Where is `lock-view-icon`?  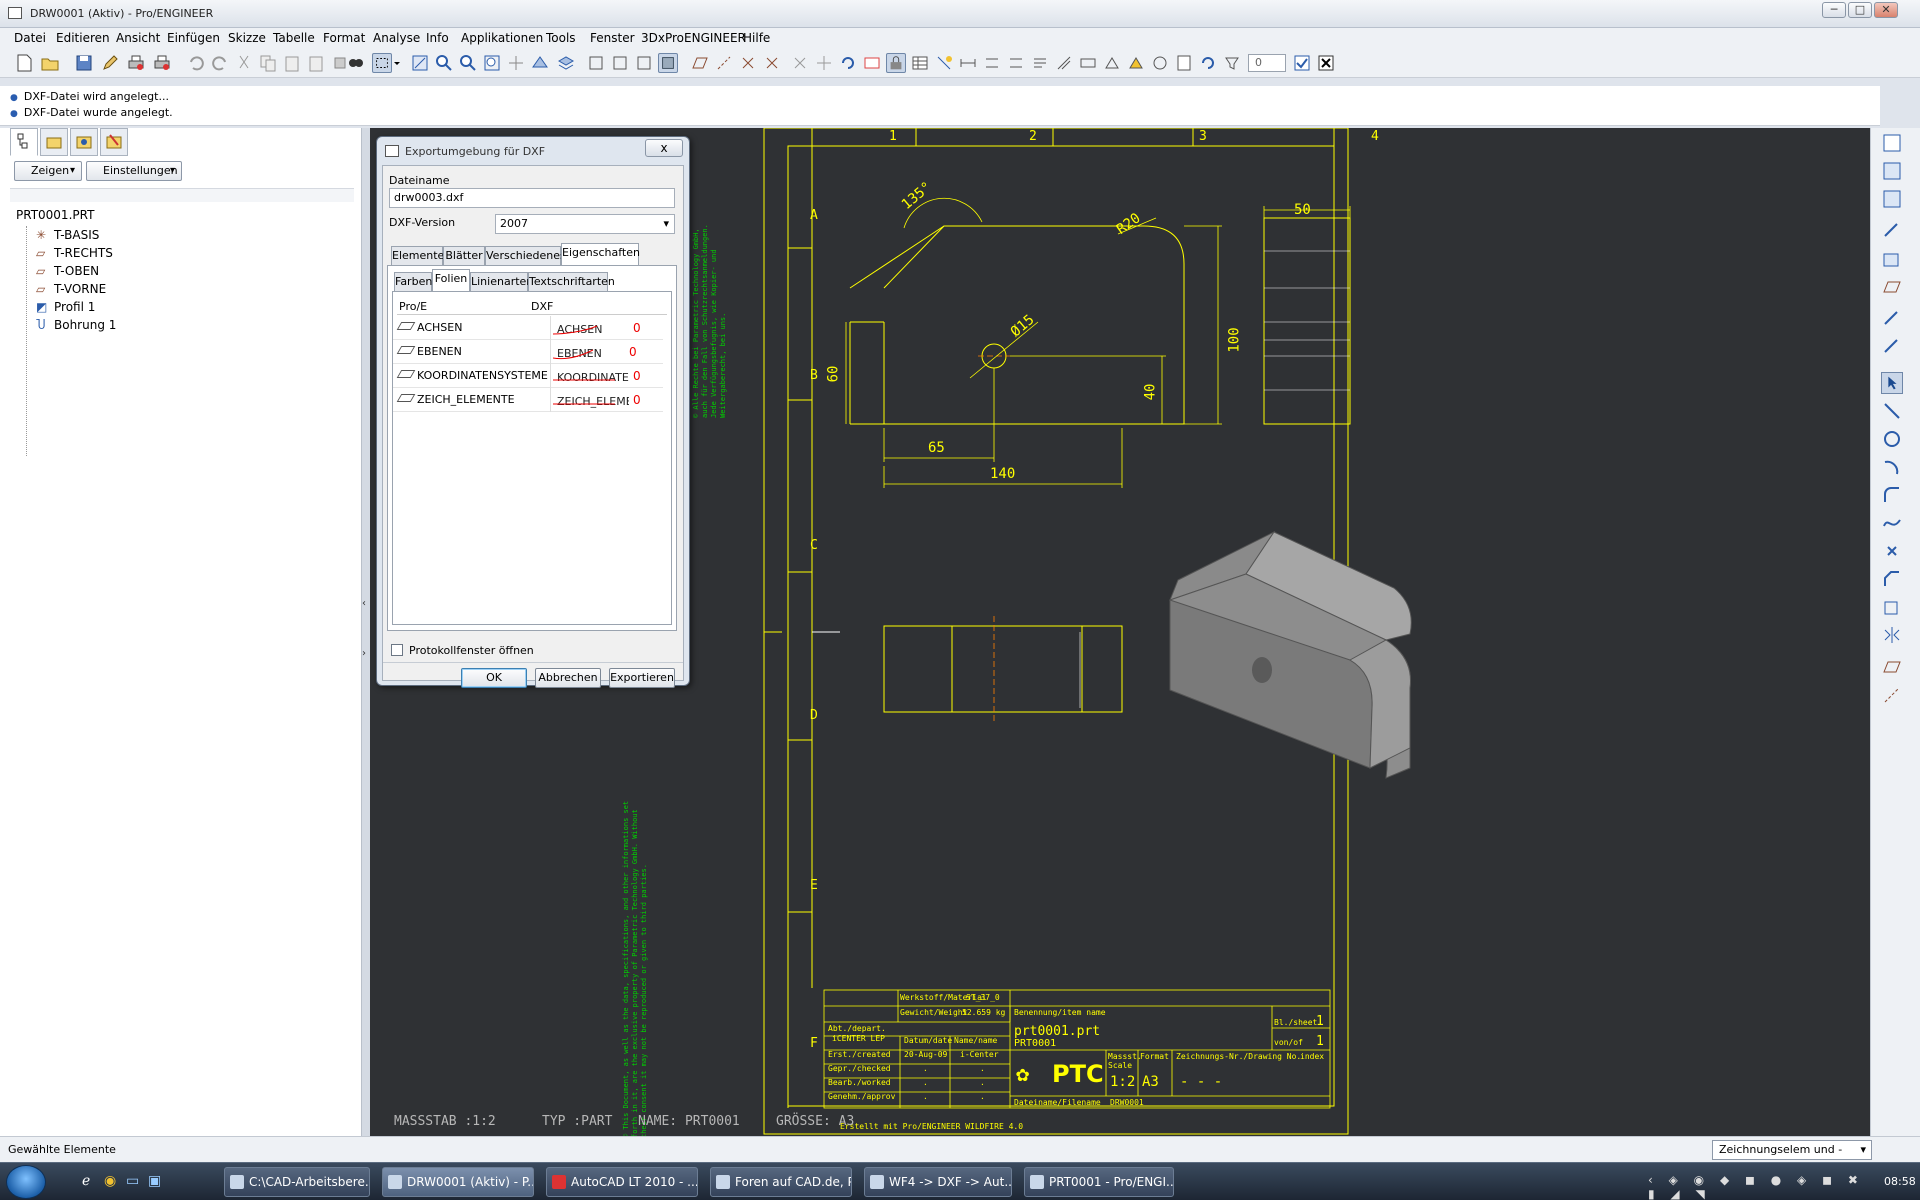 lock-view-icon is located at coordinates (896, 63).